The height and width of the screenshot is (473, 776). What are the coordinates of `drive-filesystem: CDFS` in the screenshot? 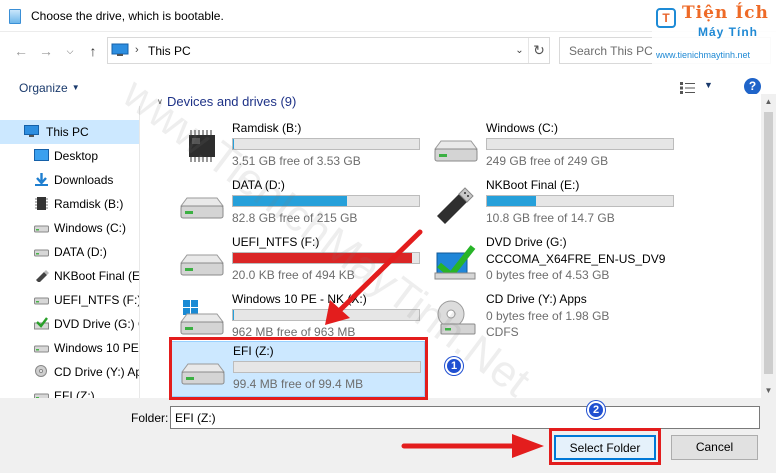 It's located at (502, 332).